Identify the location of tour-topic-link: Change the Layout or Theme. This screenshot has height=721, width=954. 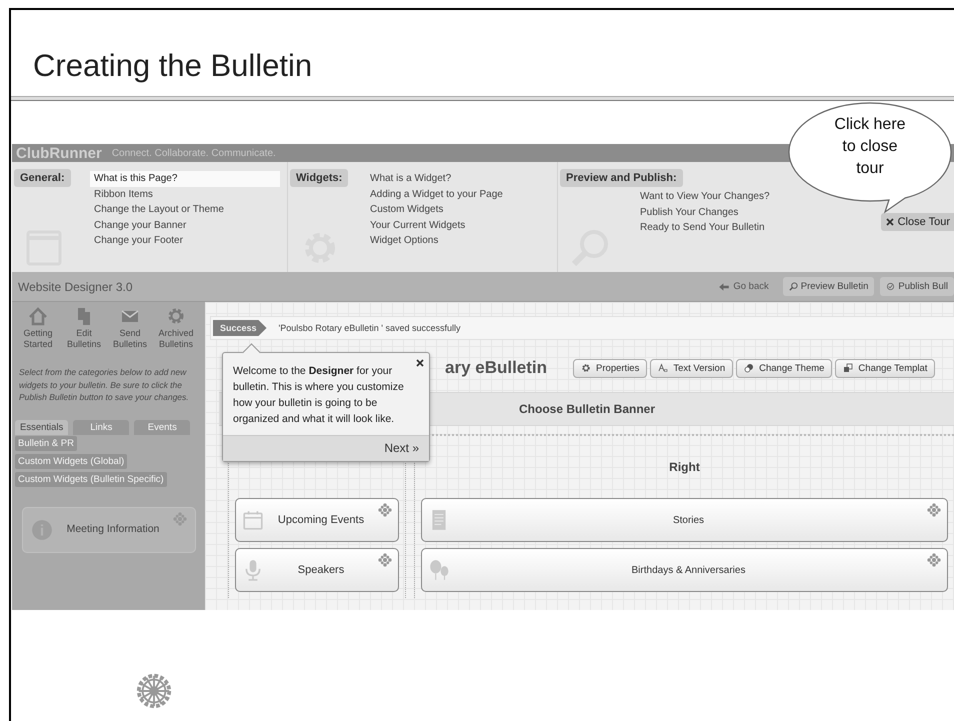
(185, 210).